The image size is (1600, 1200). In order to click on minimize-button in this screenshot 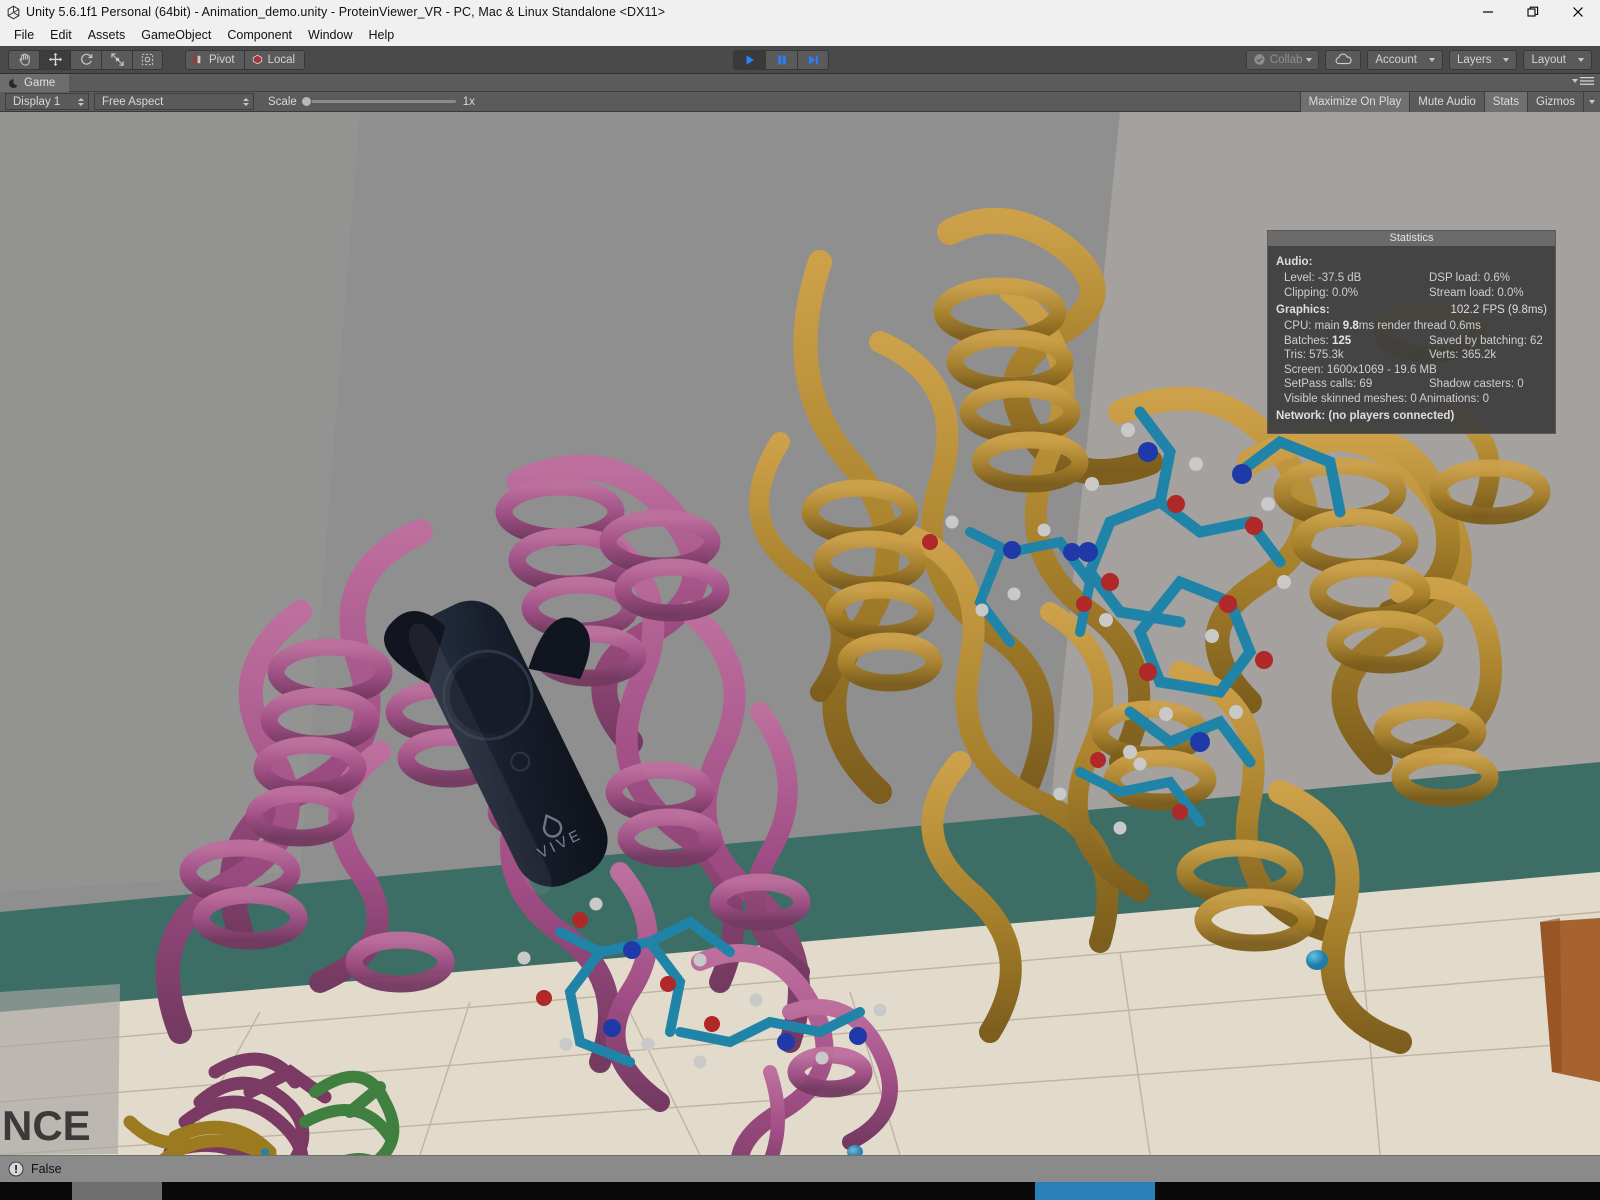, I will do `click(1487, 12)`.